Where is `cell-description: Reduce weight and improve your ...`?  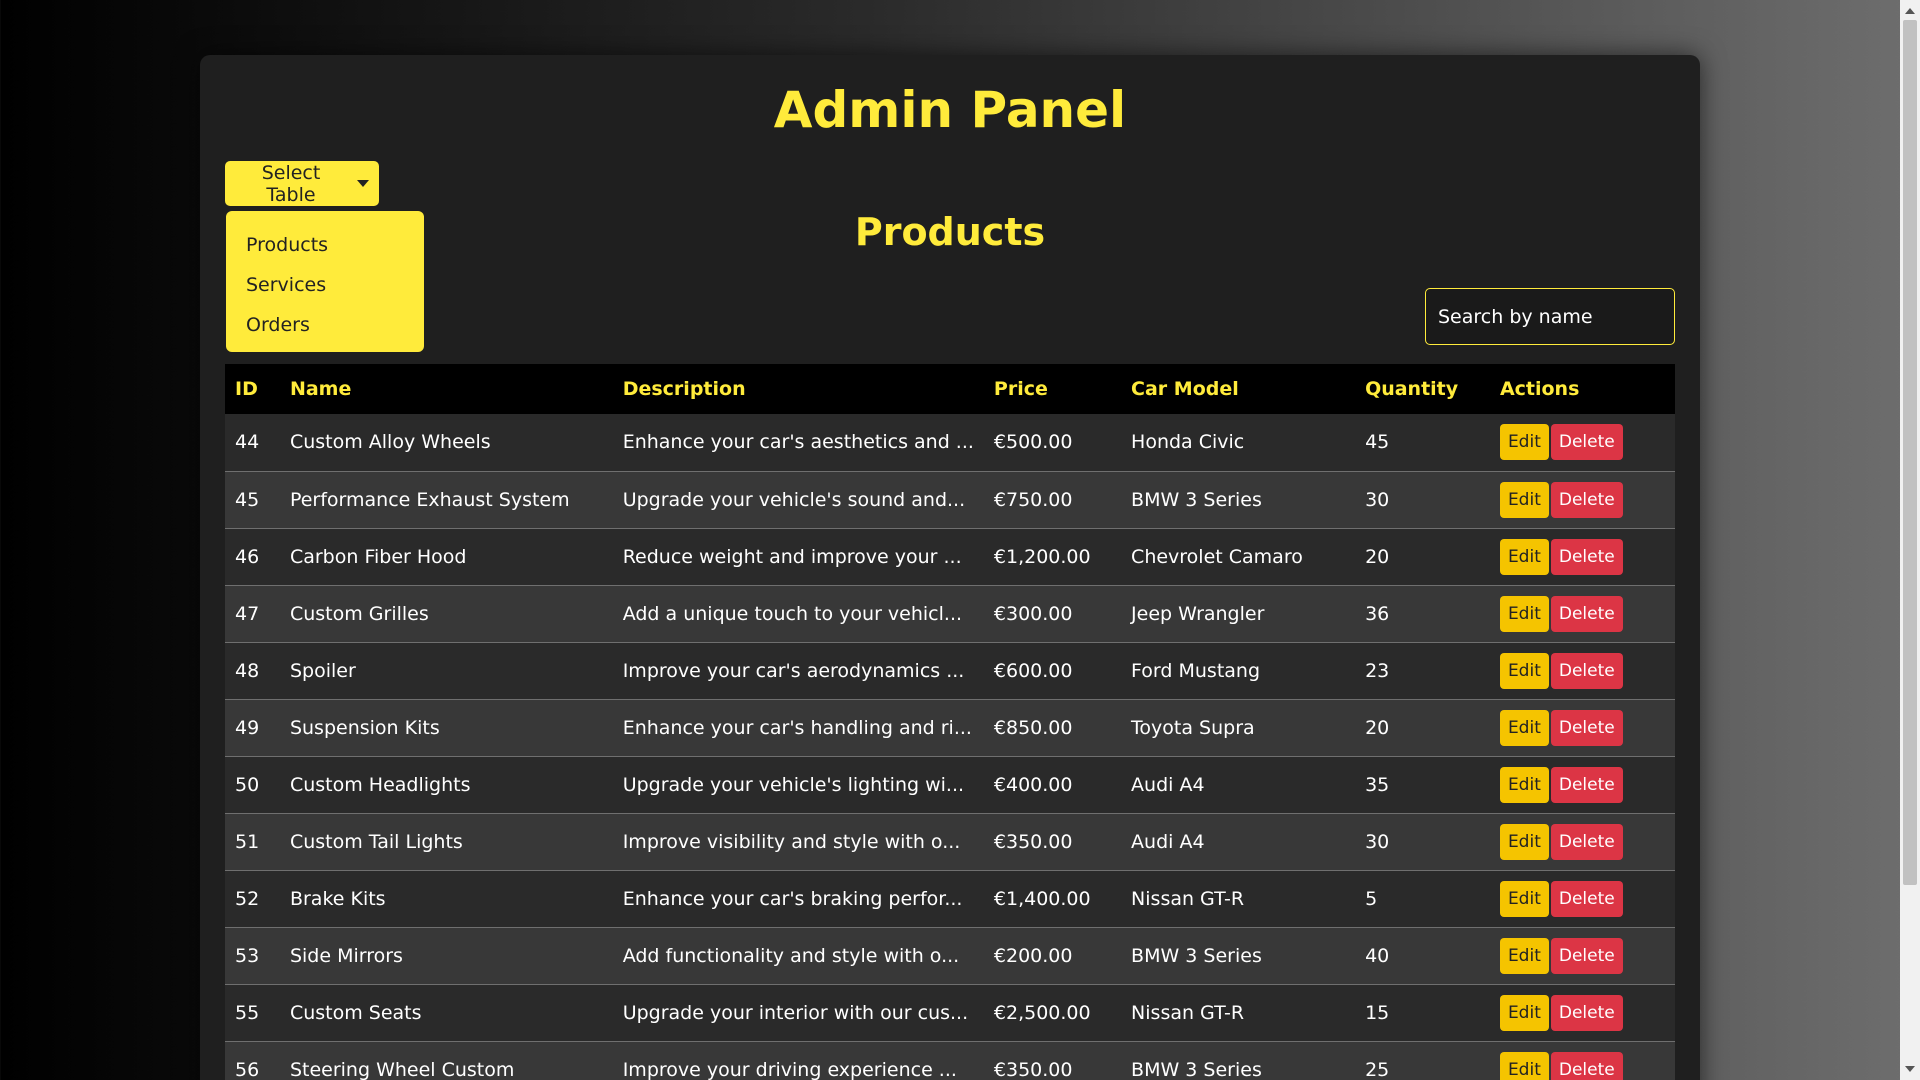 cell-description: Reduce weight and improve your ... is located at coordinates (792, 556).